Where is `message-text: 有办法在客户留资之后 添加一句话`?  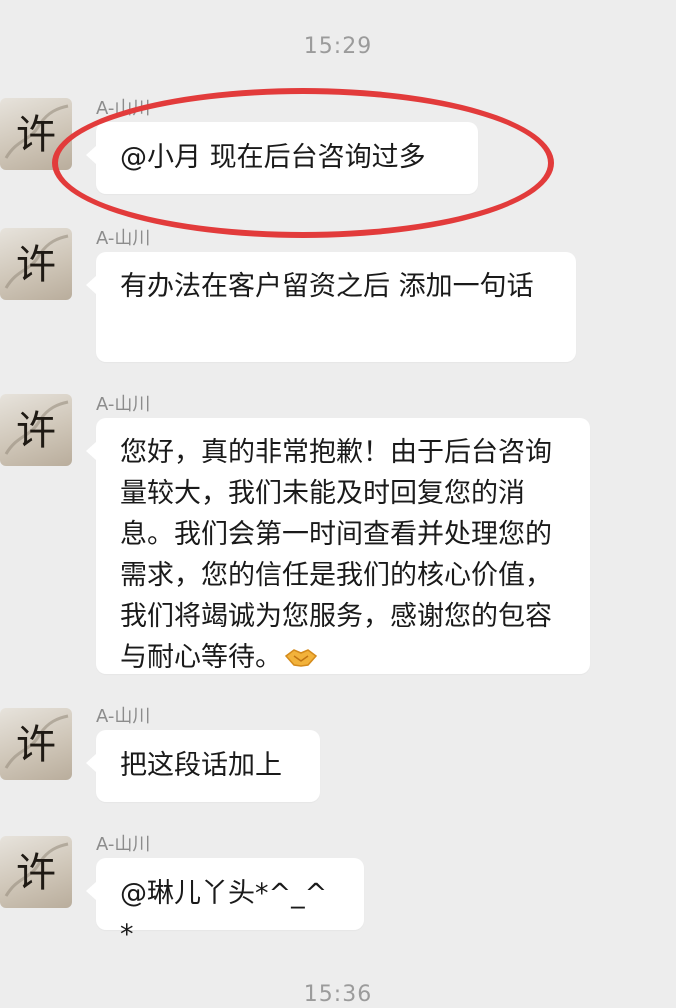
message-text: 有办法在客户留资之后 添加一句话 is located at coordinates (327, 286).